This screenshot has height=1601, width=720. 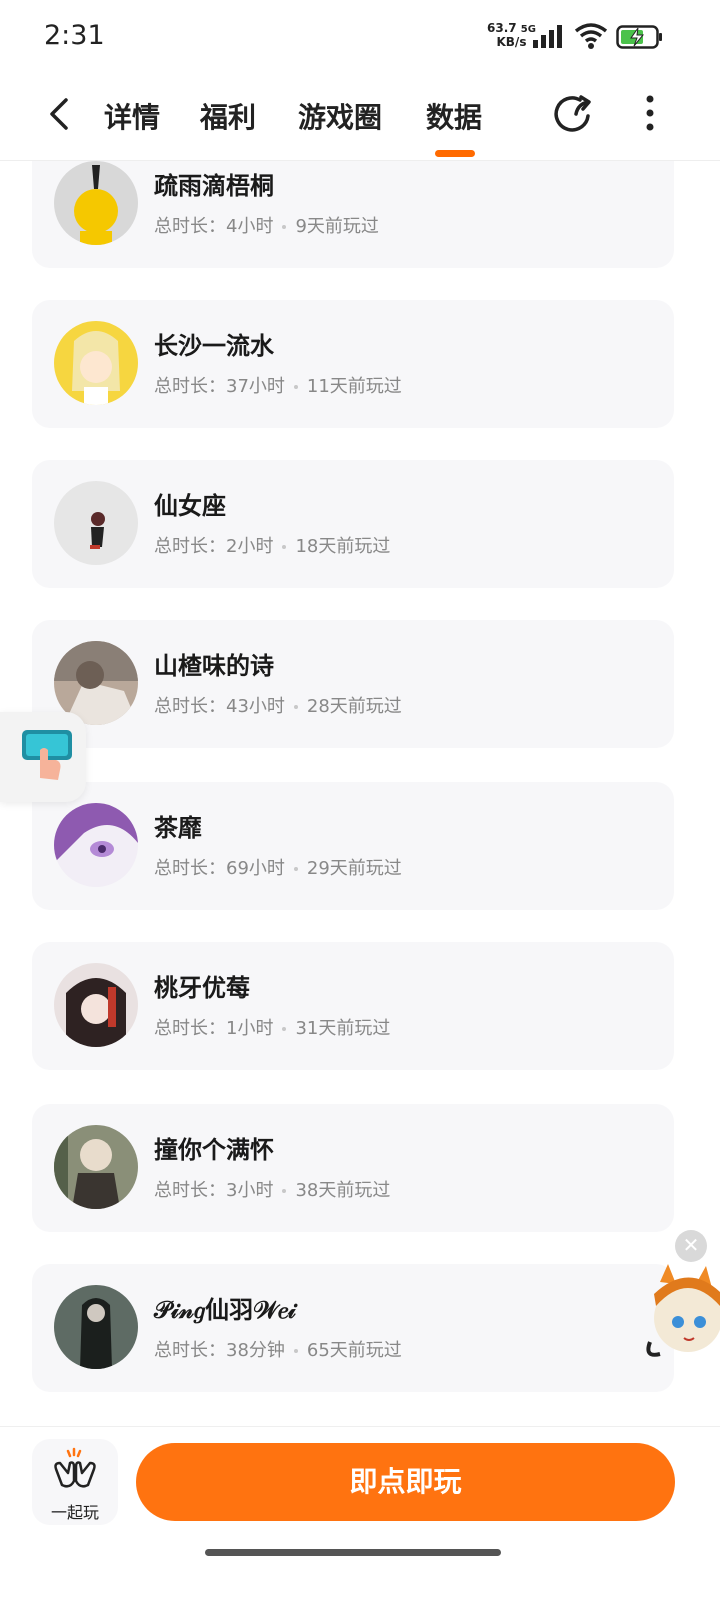 I want to click on player-name: 𝒫𝒾𝓃𝑔仙羽𝒲𝑒𝒾, so click(x=225, y=1310).